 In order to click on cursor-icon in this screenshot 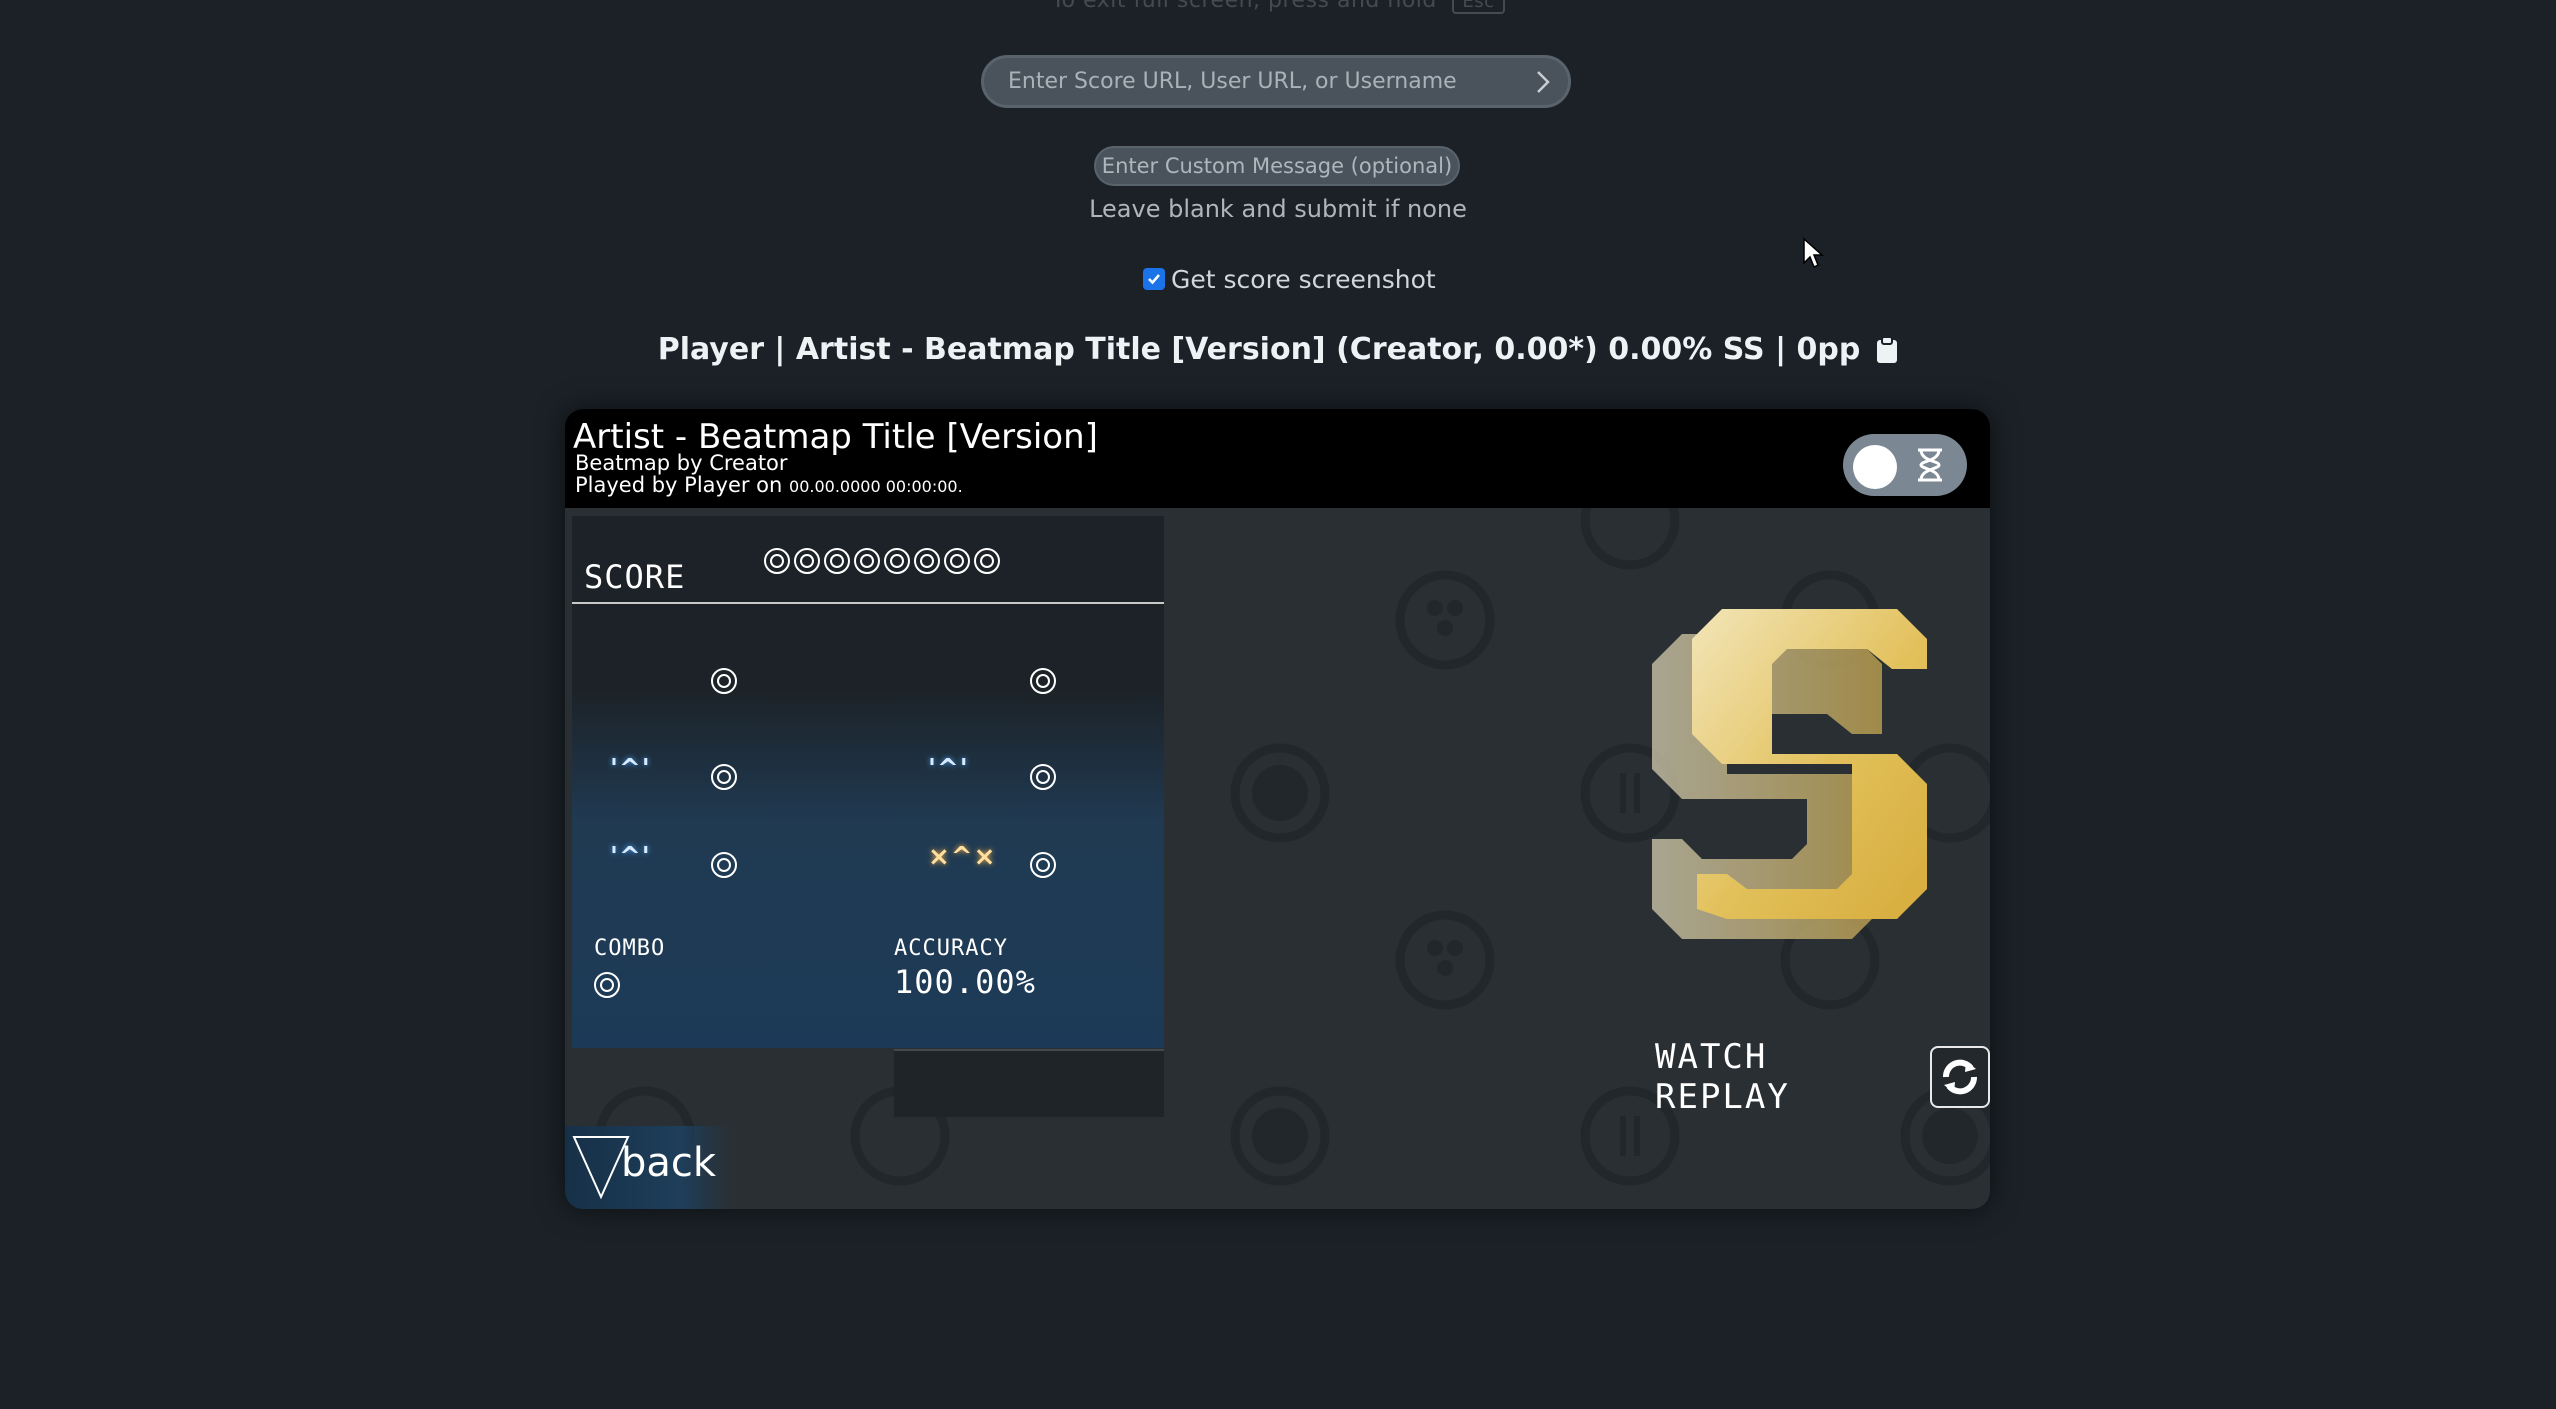, I will do `click(1813, 253)`.